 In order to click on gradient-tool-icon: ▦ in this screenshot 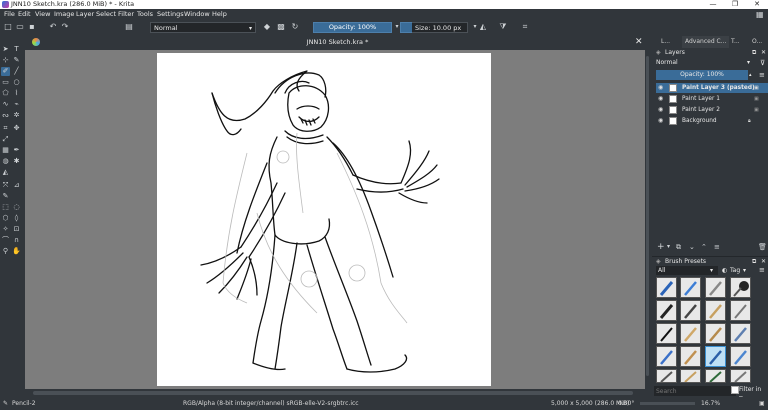, I will do `click(5, 150)`.